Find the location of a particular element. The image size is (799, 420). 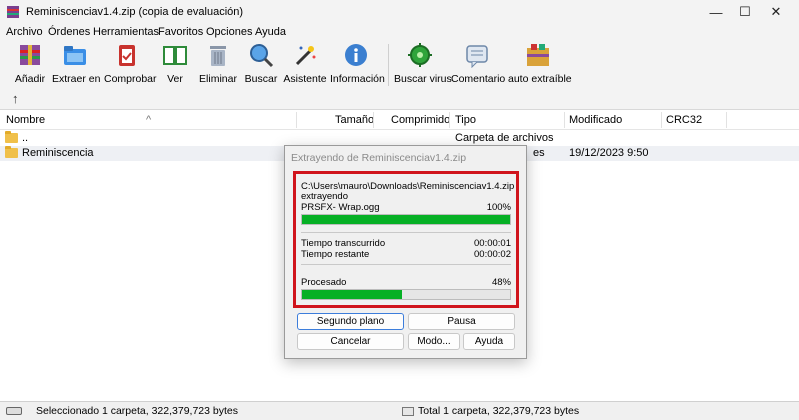

add-label: Añadir is located at coordinates (30, 79).